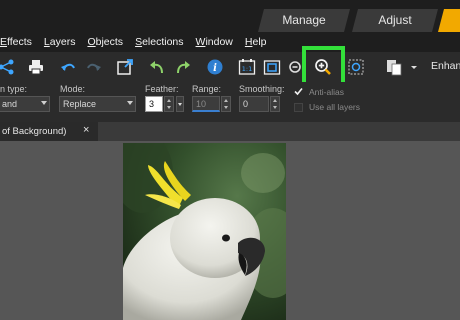 The width and height of the screenshot is (460, 320). What do you see at coordinates (44, 103) in the screenshot?
I see `selection-type-chevron-down-icon` at bounding box center [44, 103].